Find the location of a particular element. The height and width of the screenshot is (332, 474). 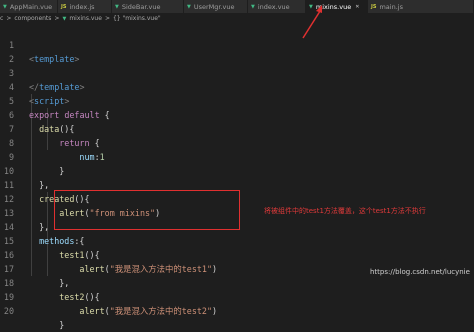

watermark: https://blog.csdn.net/lucynie is located at coordinates (420, 272).